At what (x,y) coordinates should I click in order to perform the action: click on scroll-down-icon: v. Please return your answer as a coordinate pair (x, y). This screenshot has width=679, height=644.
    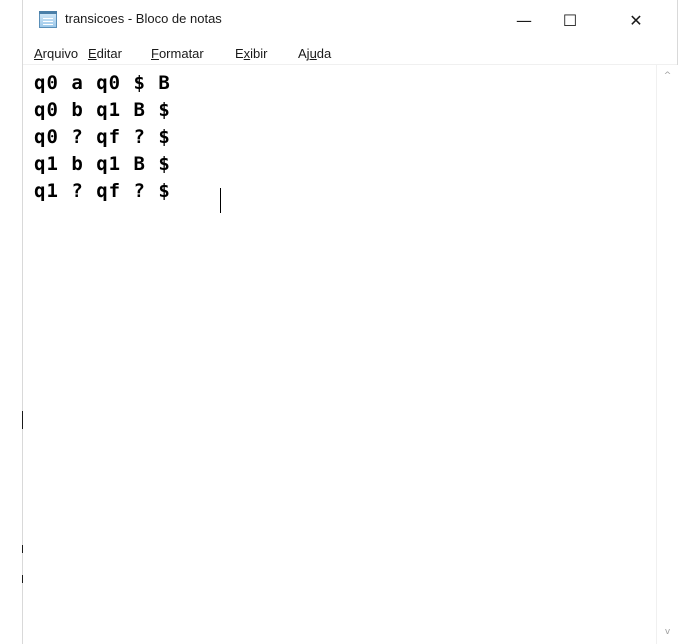
    Looking at the image, I should click on (667, 631).